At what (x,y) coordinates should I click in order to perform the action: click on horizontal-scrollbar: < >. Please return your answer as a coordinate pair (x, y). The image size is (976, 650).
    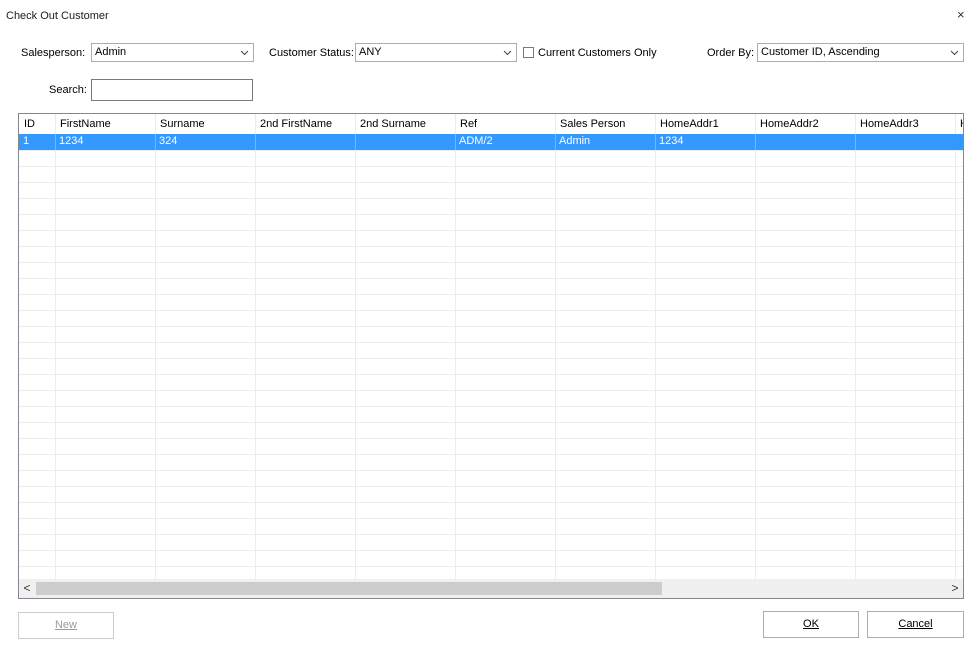
    Looking at the image, I should click on (491, 588).